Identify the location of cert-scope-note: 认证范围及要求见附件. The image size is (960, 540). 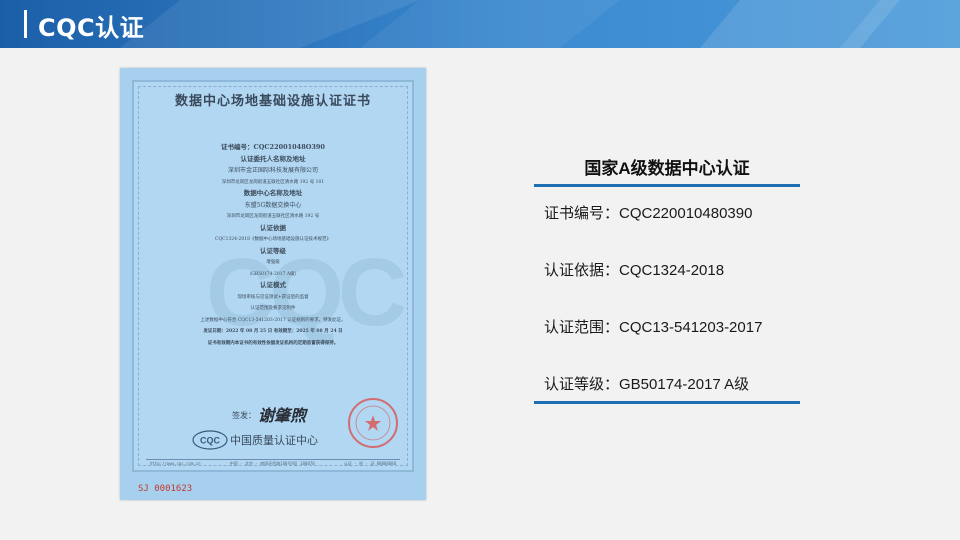
(273, 308).